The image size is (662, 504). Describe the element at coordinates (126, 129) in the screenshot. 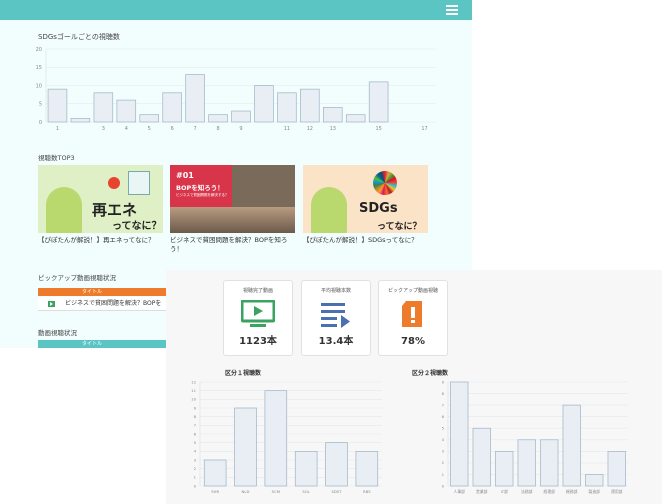

I see `x-tick-label: 4` at that location.